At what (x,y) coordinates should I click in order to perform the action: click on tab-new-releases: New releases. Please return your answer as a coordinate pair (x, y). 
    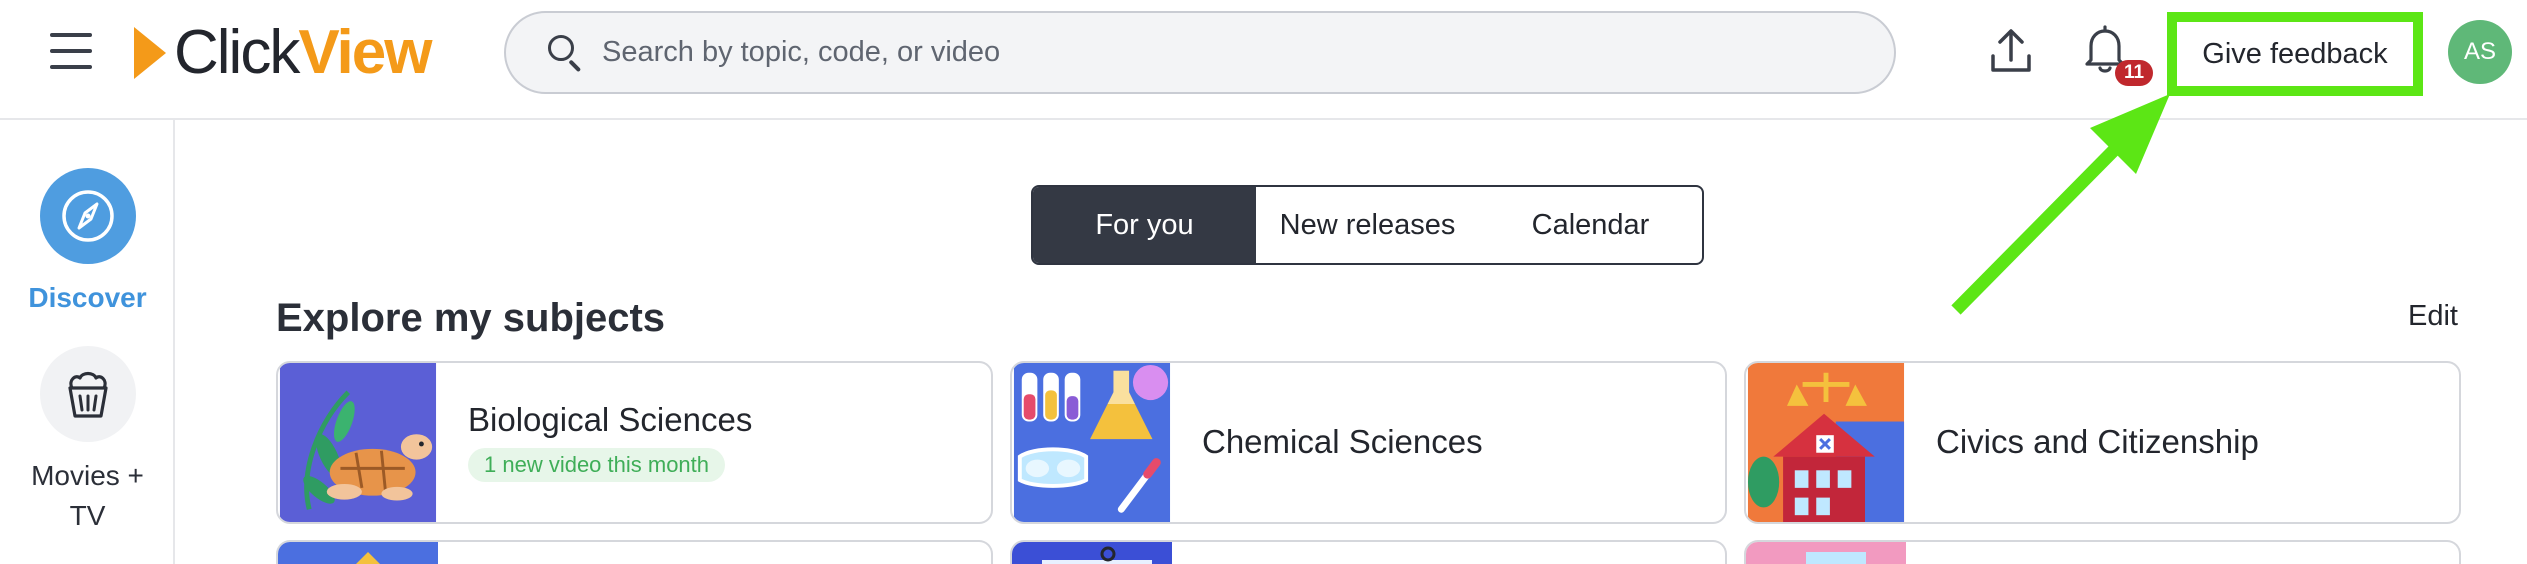
    Looking at the image, I should click on (1367, 225).